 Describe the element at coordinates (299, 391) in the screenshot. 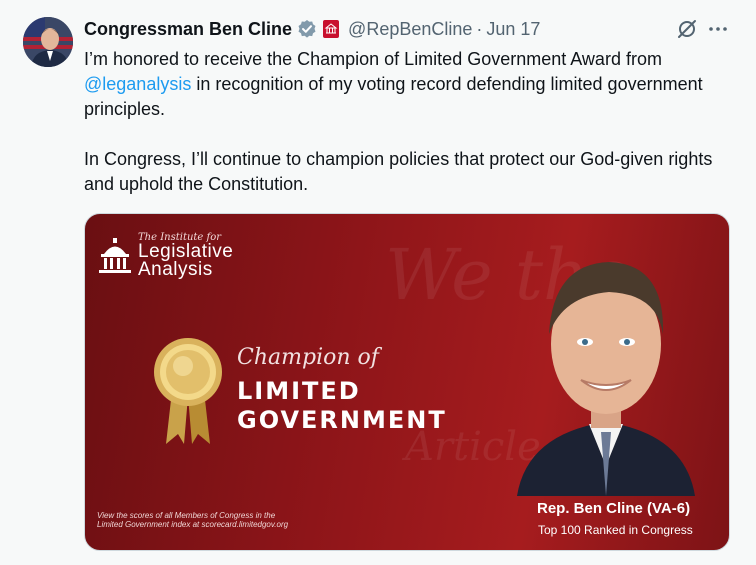

I see `limited-text: LIMITED` at that location.